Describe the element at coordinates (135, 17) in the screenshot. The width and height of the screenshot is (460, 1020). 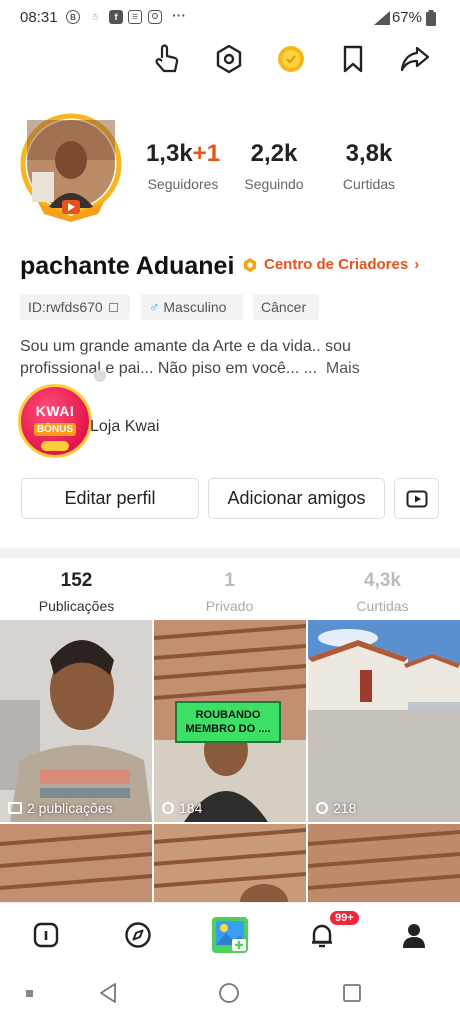
I see `chat-icon: ☰` at that location.